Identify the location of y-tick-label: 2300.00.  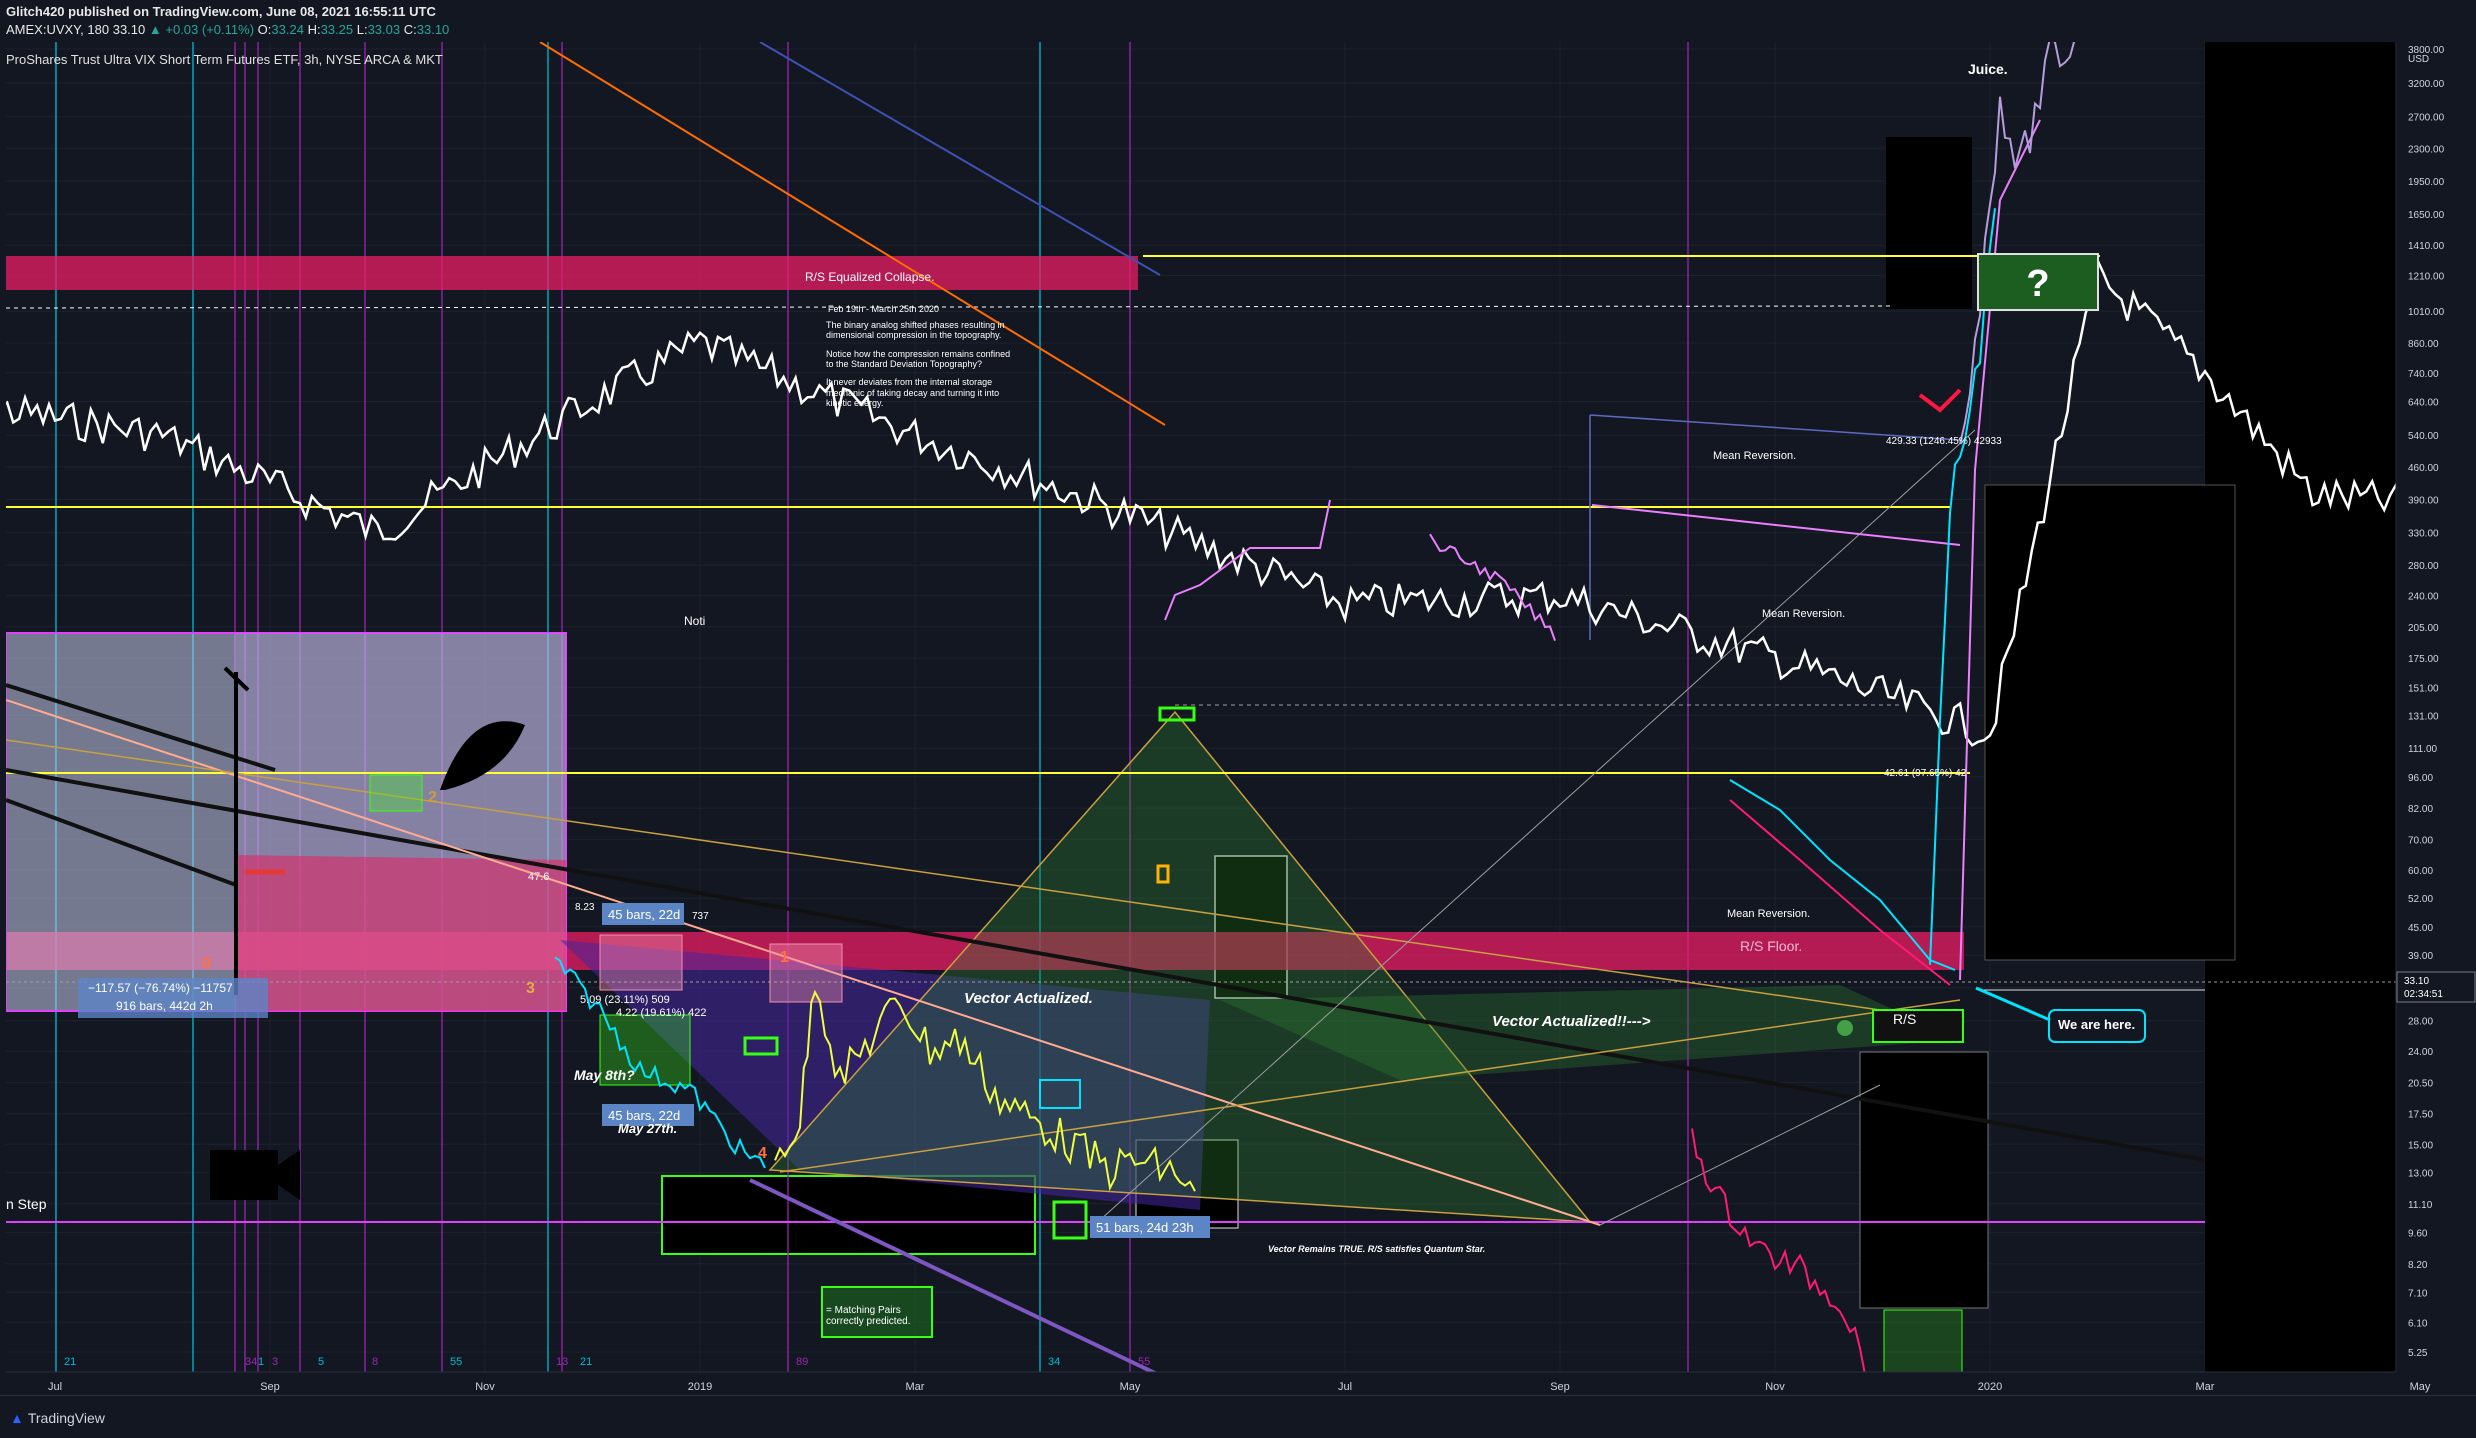
(2426, 149).